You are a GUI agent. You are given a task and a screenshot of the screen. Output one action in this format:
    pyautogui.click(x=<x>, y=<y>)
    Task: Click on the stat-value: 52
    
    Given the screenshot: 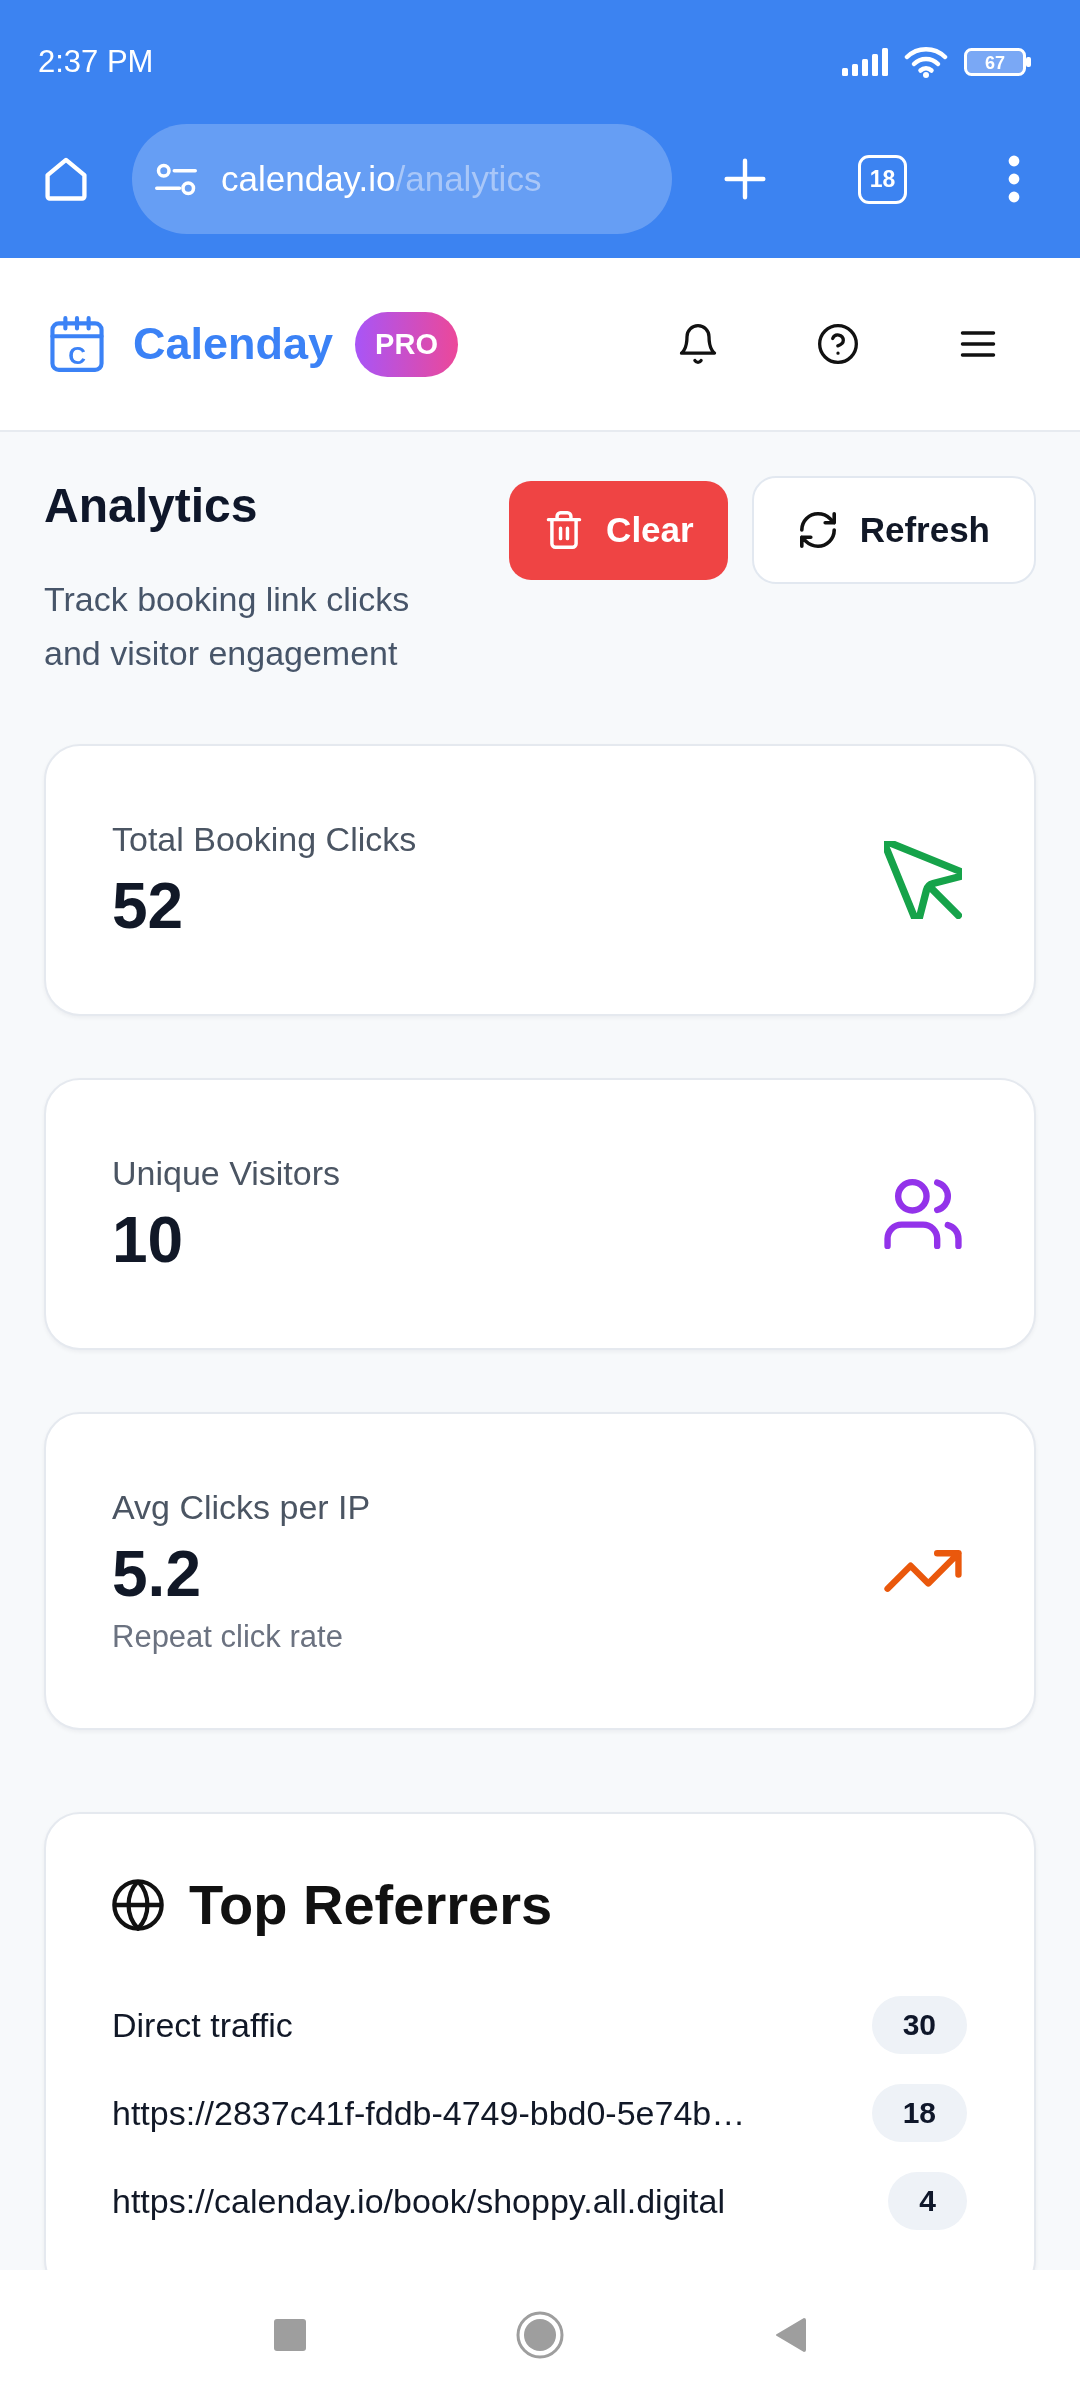 What is the action you would take?
    pyautogui.click(x=148, y=906)
    